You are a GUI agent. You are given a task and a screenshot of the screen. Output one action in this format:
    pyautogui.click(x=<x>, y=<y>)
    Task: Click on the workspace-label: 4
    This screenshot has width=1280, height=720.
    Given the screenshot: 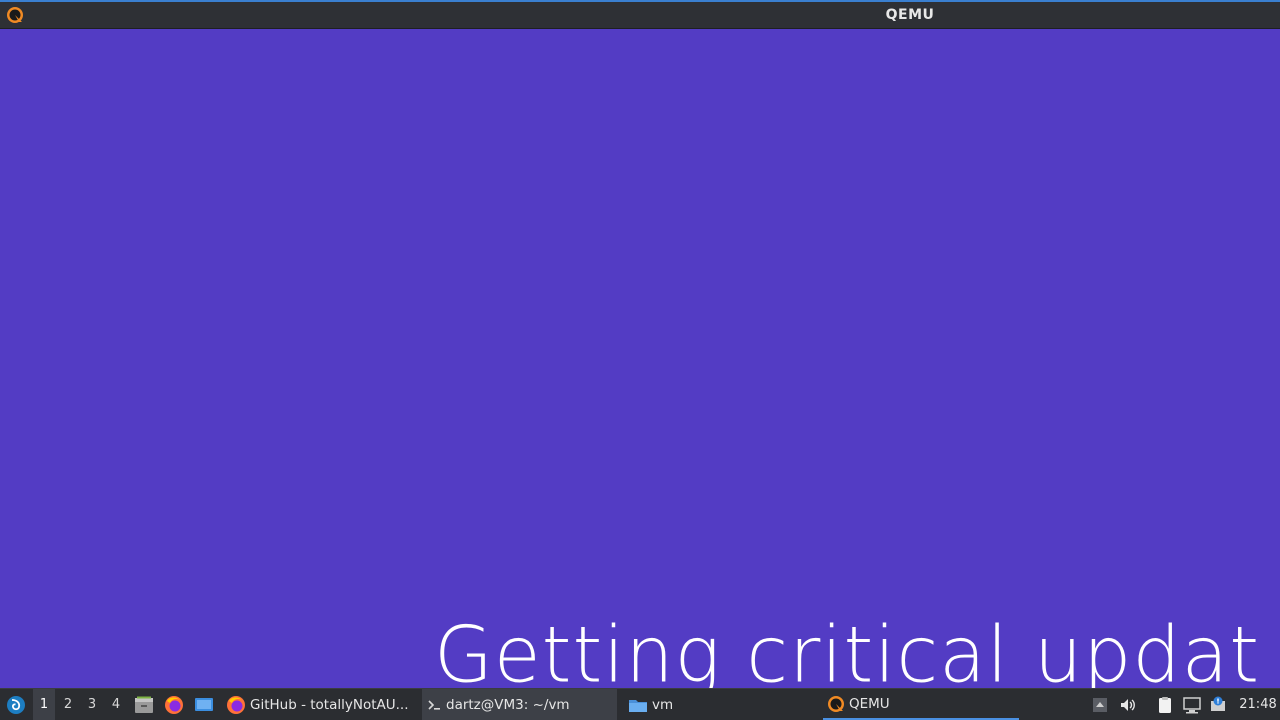 What is the action you would take?
    pyautogui.click(x=116, y=704)
    